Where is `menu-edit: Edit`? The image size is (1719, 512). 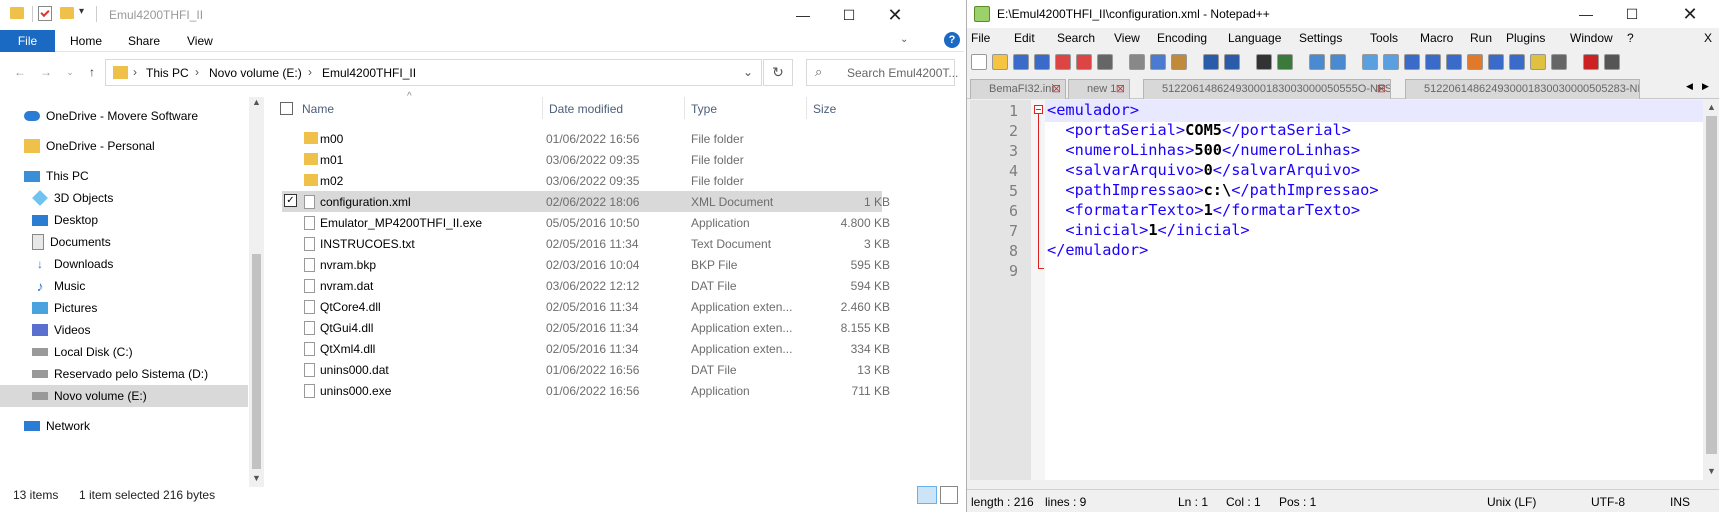
menu-edit: Edit is located at coordinates (1024, 41).